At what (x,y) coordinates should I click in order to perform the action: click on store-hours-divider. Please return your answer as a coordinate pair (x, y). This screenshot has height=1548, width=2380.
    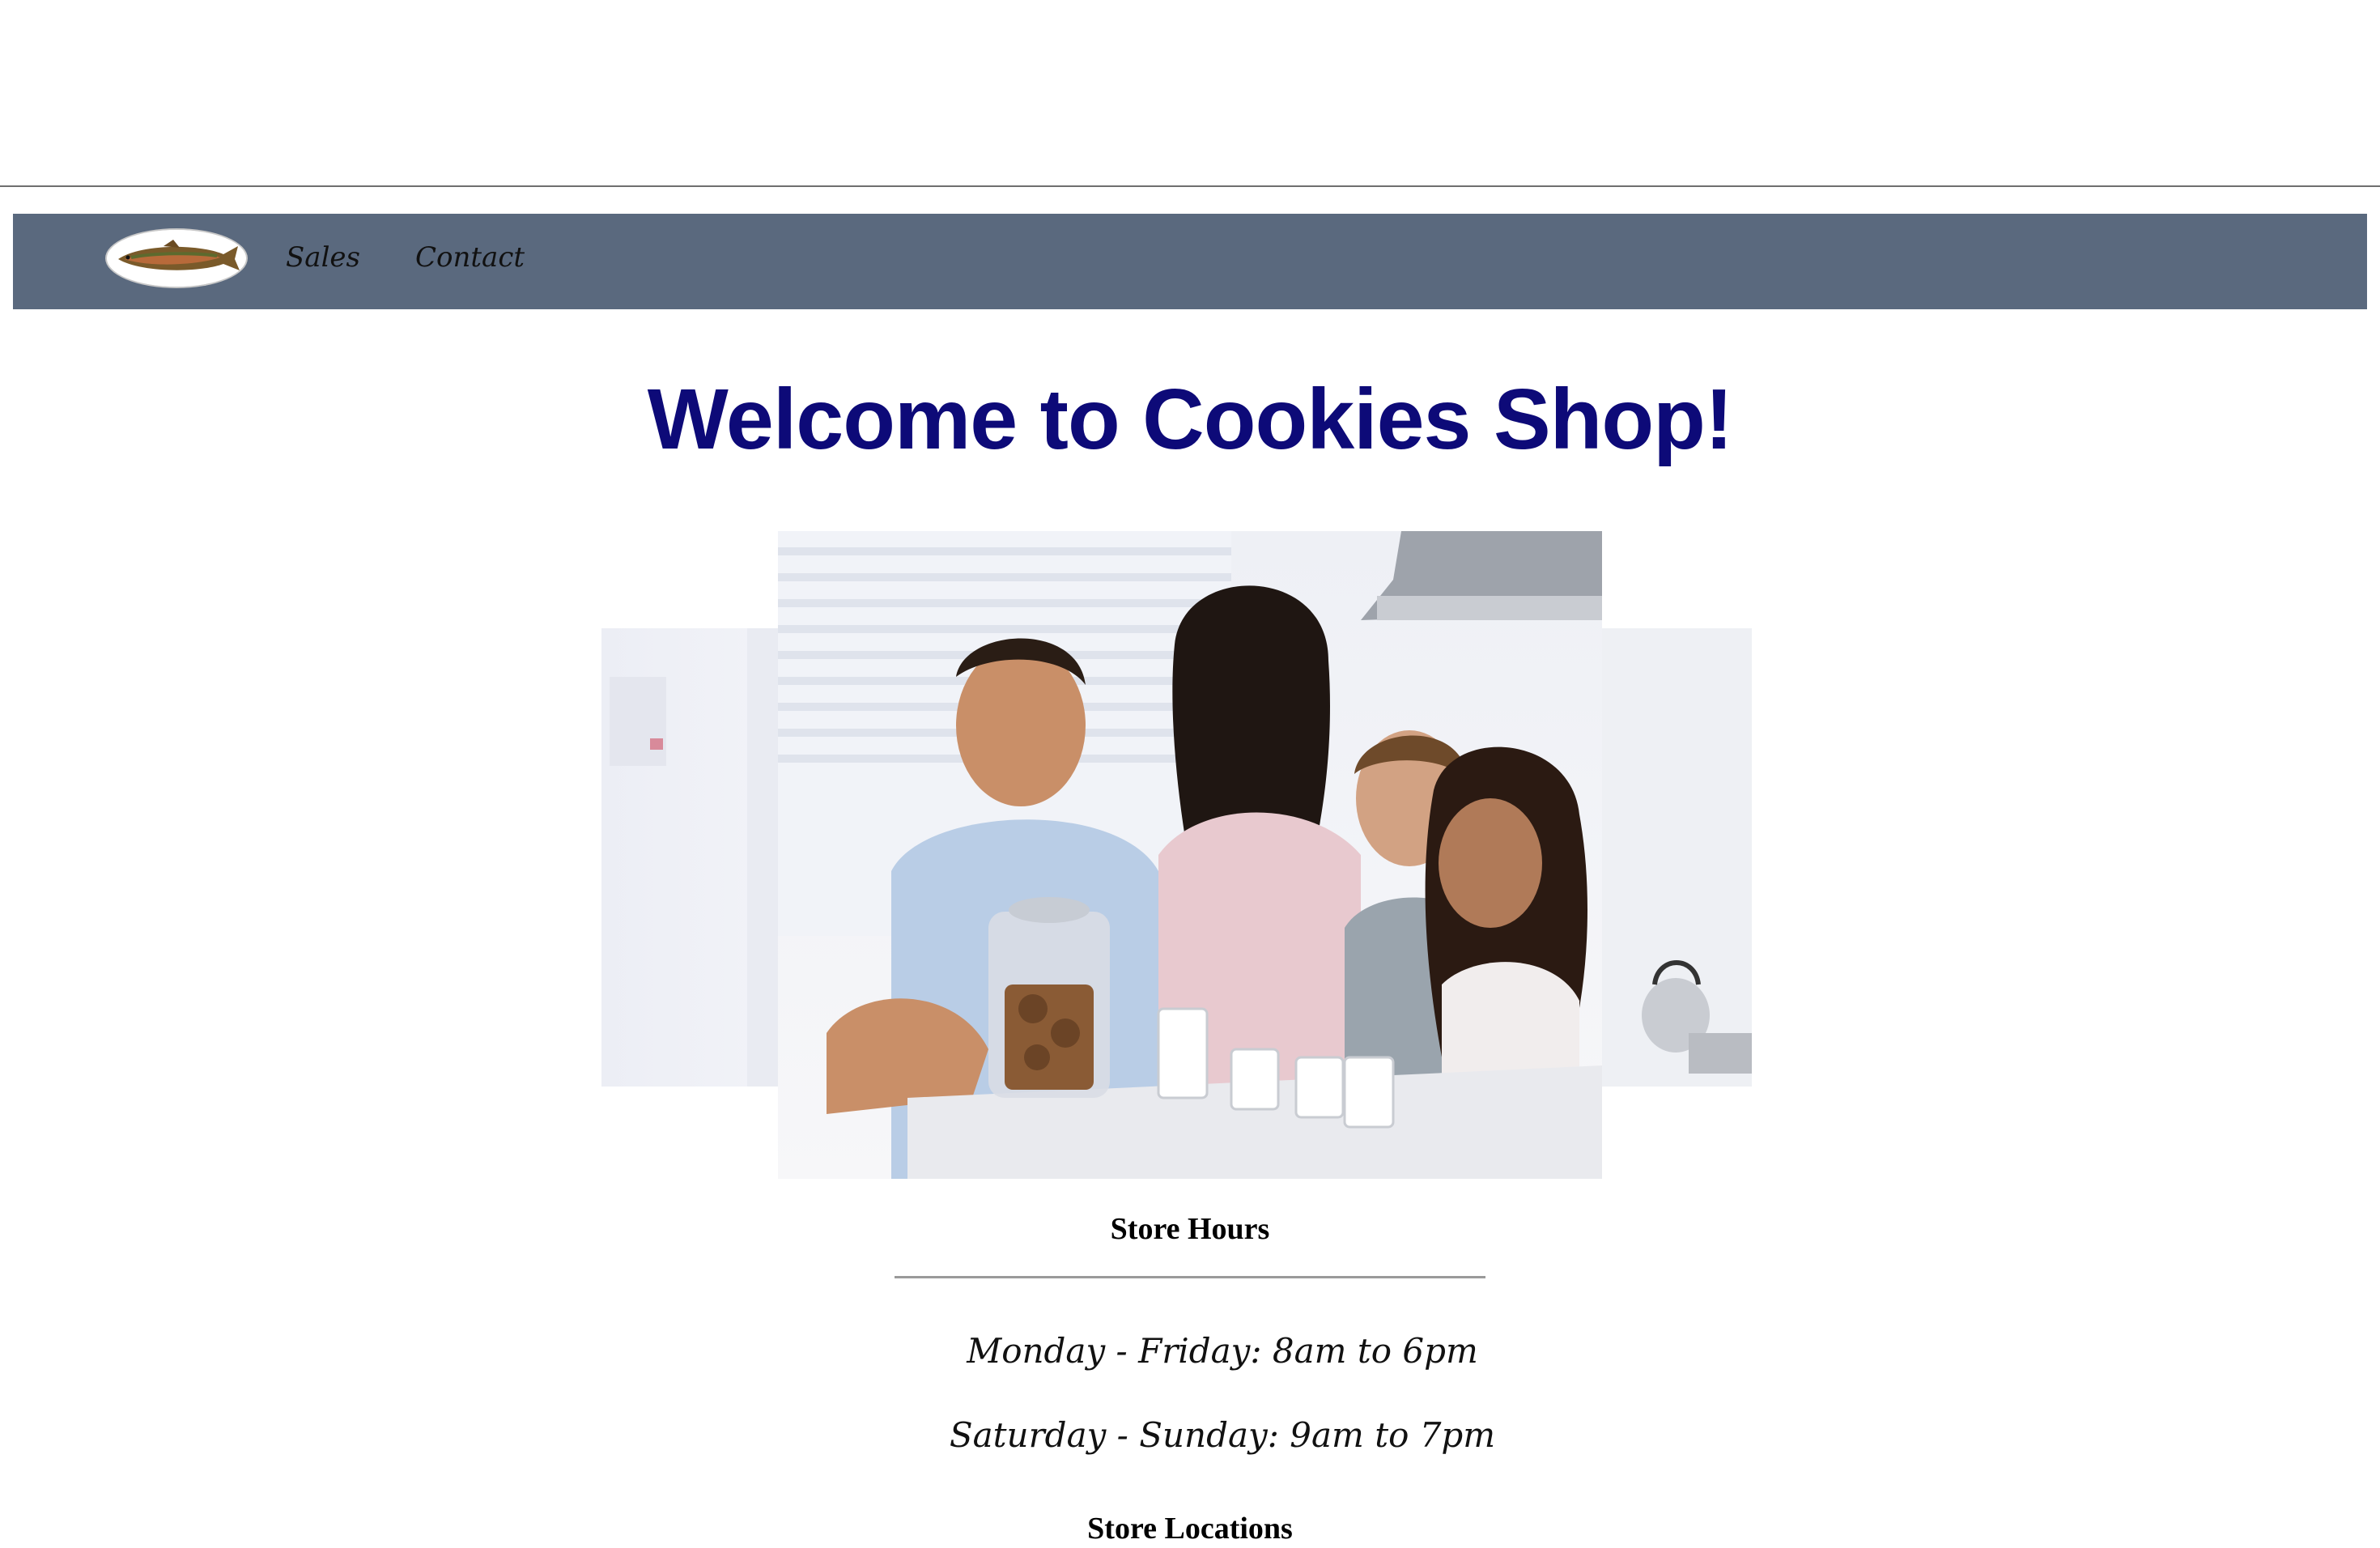
    Looking at the image, I should click on (1190, 1277).